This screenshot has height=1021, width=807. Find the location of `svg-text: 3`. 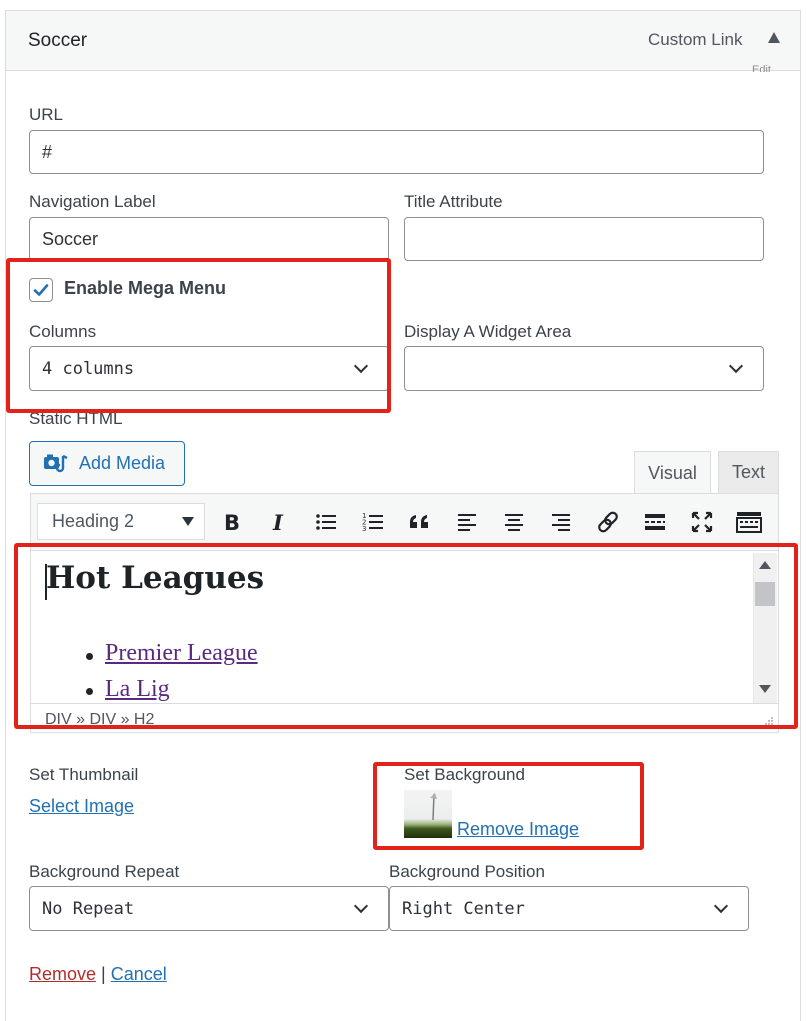

svg-text: 3 is located at coordinates (364, 529).